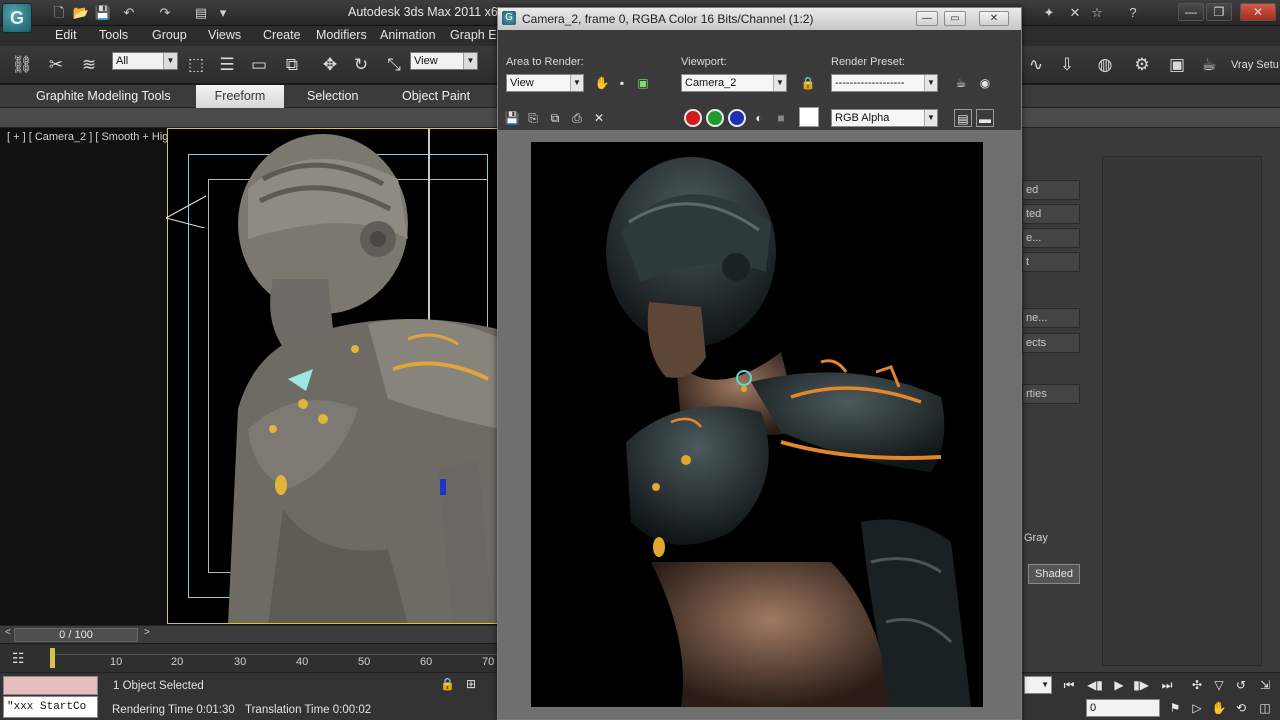 The width and height of the screenshot is (1280, 720). Describe the element at coordinates (1191, 12) in the screenshot. I see `minimize-button: —` at that location.